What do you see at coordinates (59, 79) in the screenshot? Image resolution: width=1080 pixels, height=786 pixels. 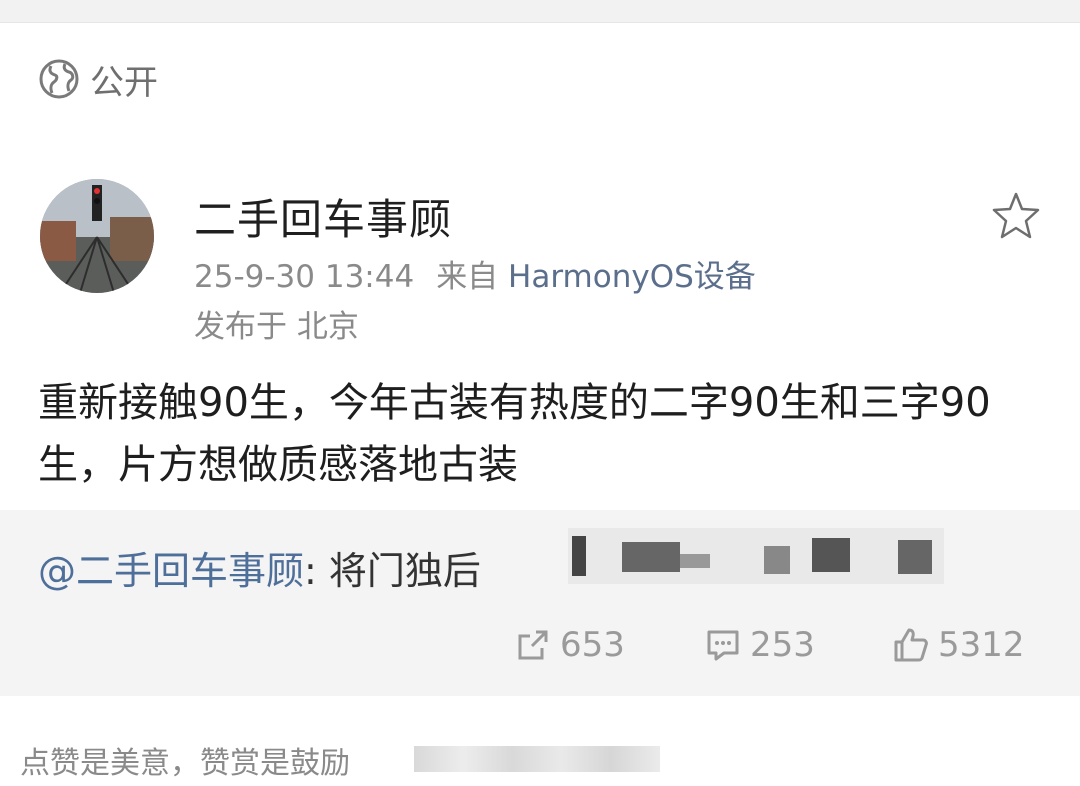 I see `globe-icon` at bounding box center [59, 79].